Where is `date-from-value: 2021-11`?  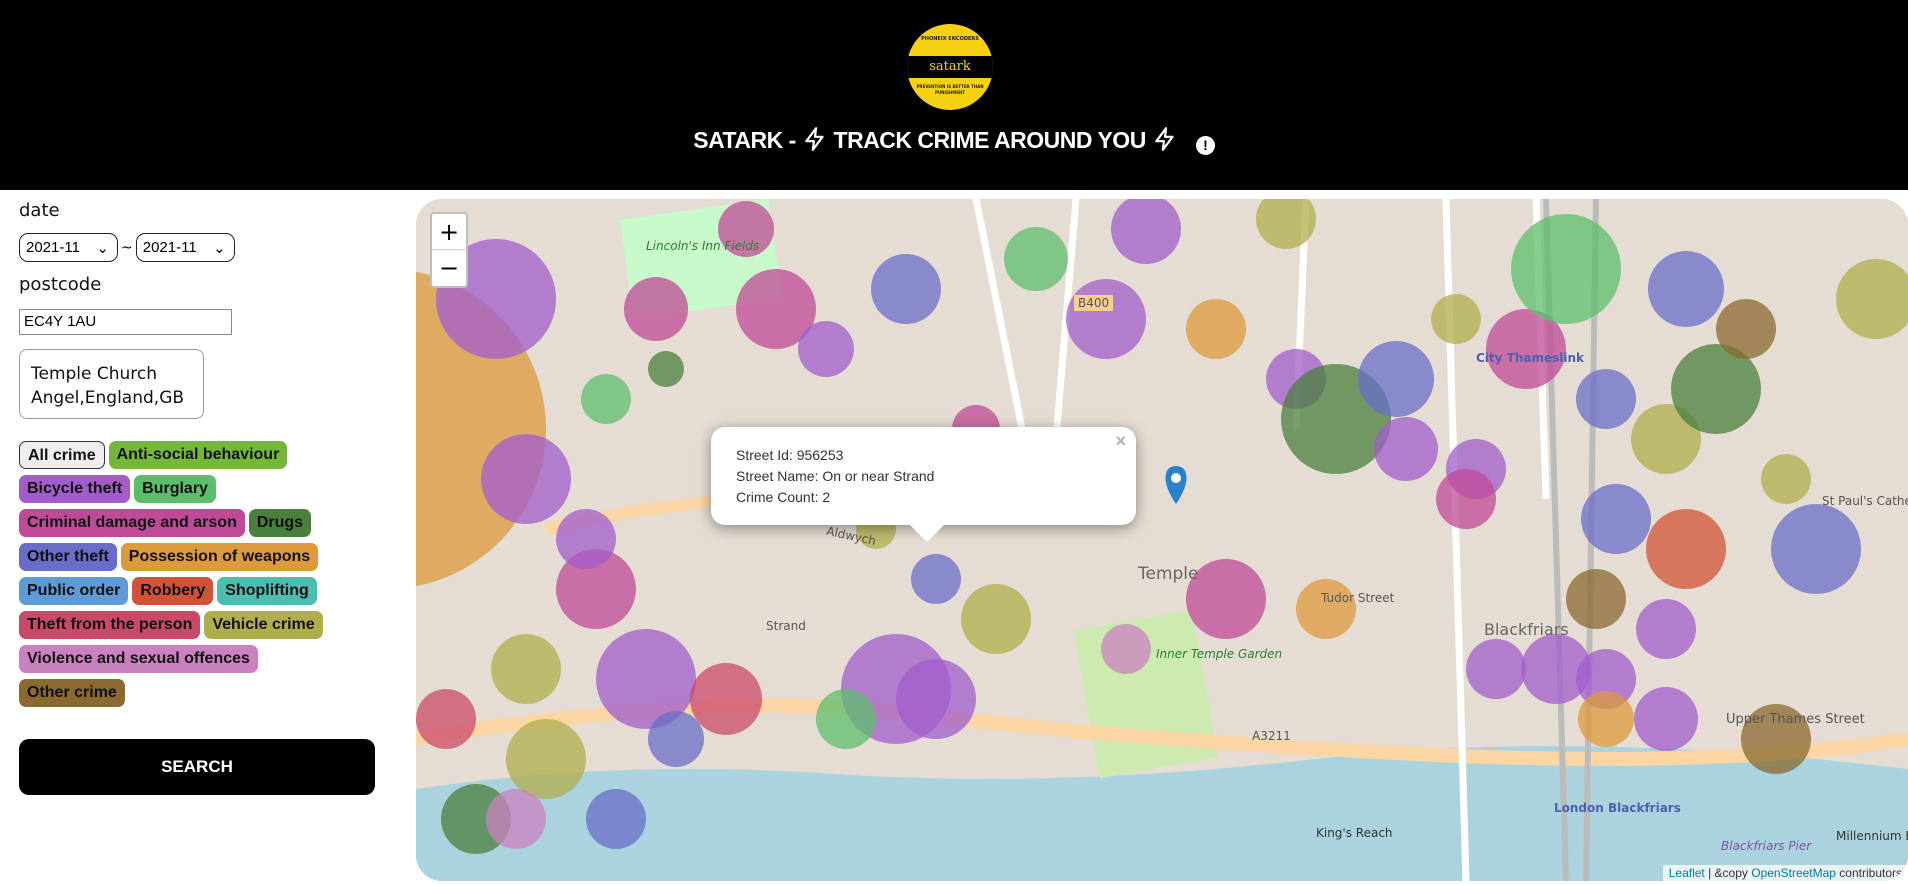
date-from-value: 2021-11 is located at coordinates (53, 247).